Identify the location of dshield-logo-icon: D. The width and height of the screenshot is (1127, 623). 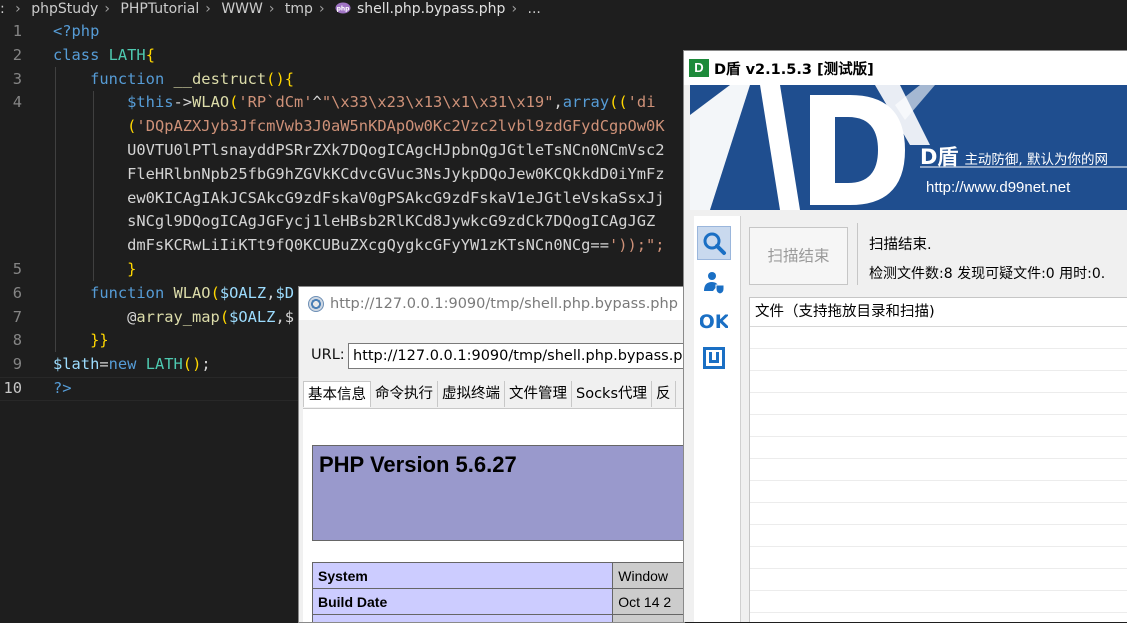
(699, 68).